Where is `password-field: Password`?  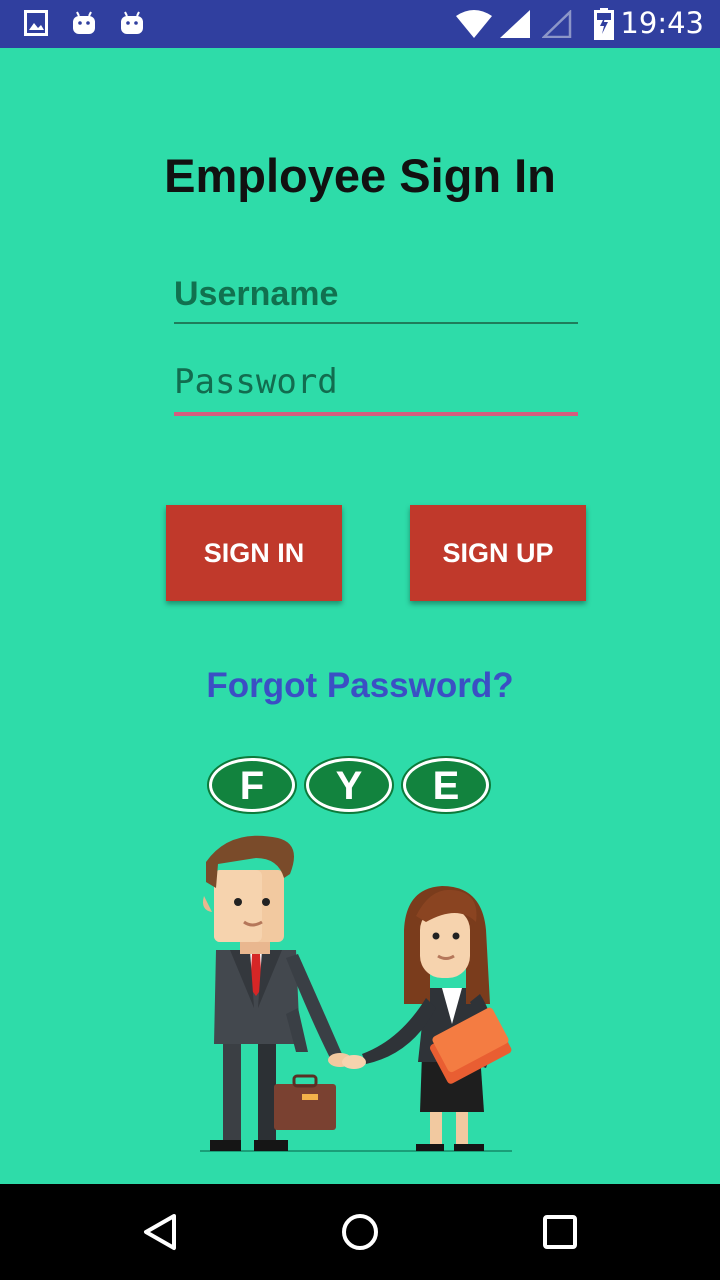
password-field: Password is located at coordinates (376, 389).